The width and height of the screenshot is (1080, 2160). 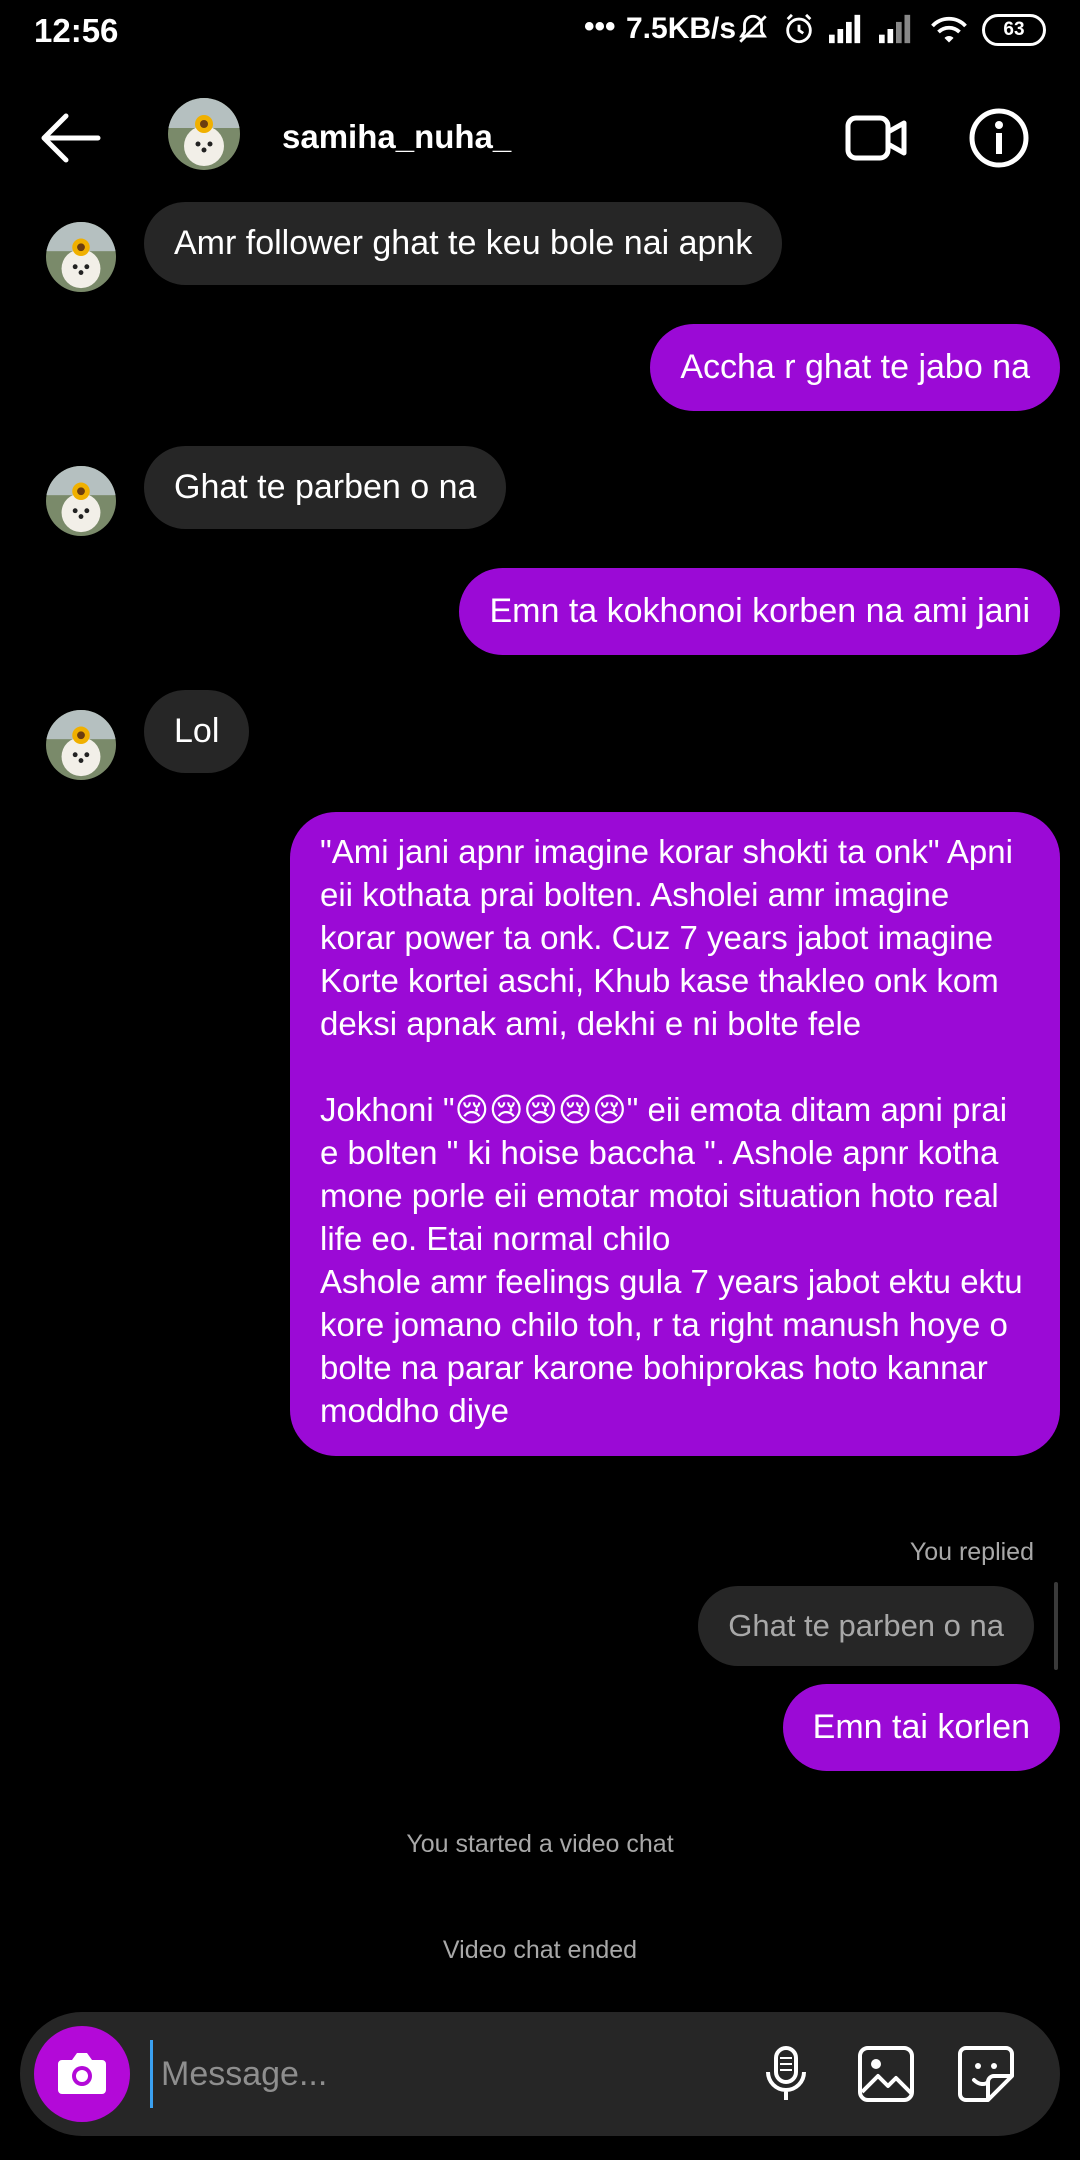 What do you see at coordinates (1014, 30) in the screenshot?
I see `battery-indicator: 63` at bounding box center [1014, 30].